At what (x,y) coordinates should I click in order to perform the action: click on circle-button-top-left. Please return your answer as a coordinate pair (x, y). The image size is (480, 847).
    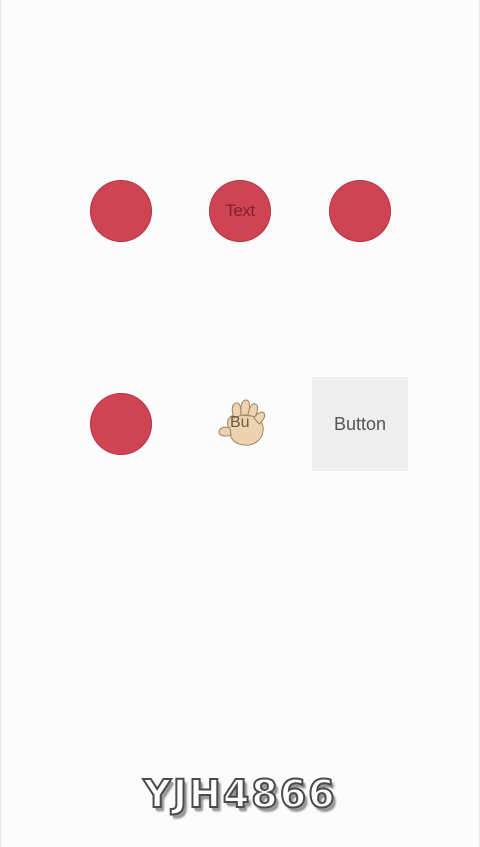
    Looking at the image, I should click on (121, 211).